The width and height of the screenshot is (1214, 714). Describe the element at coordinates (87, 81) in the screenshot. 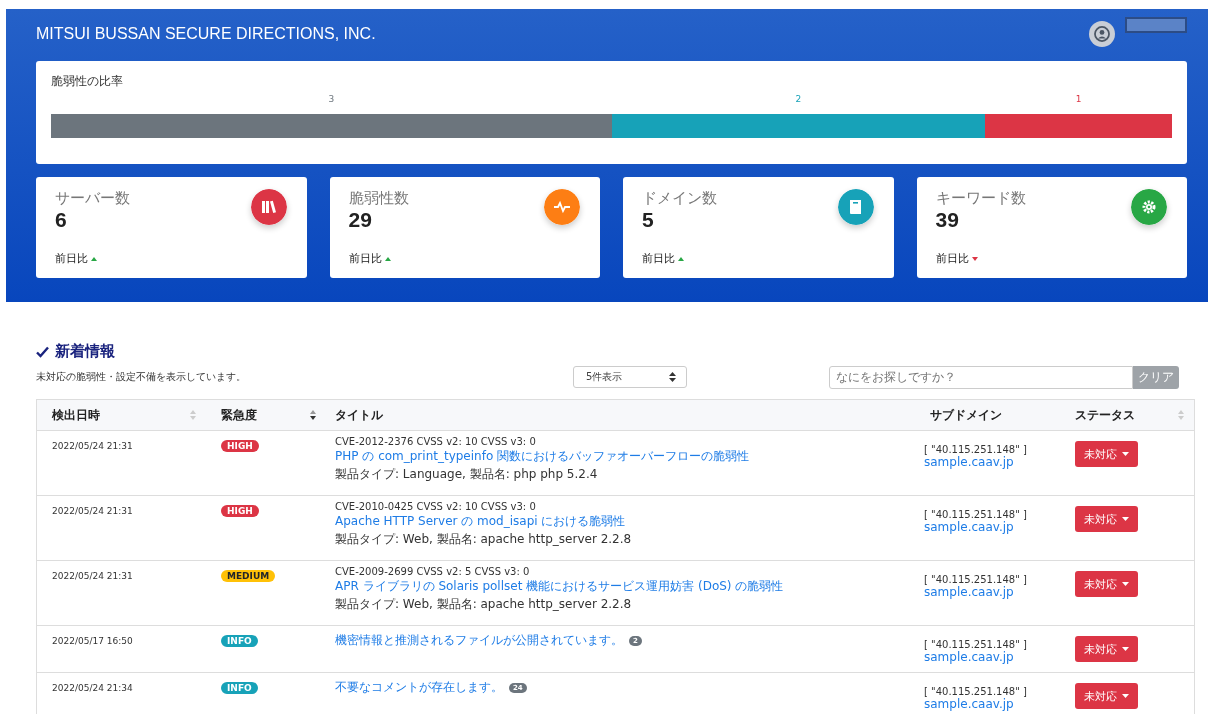

I see `chart-title: 脆弱性の比率` at that location.